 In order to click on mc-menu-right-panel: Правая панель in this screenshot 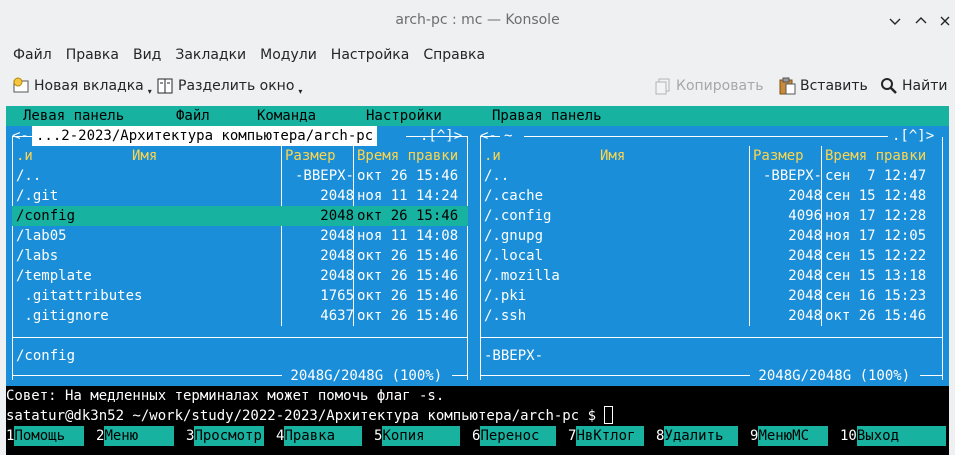, I will do `click(547, 116)`.